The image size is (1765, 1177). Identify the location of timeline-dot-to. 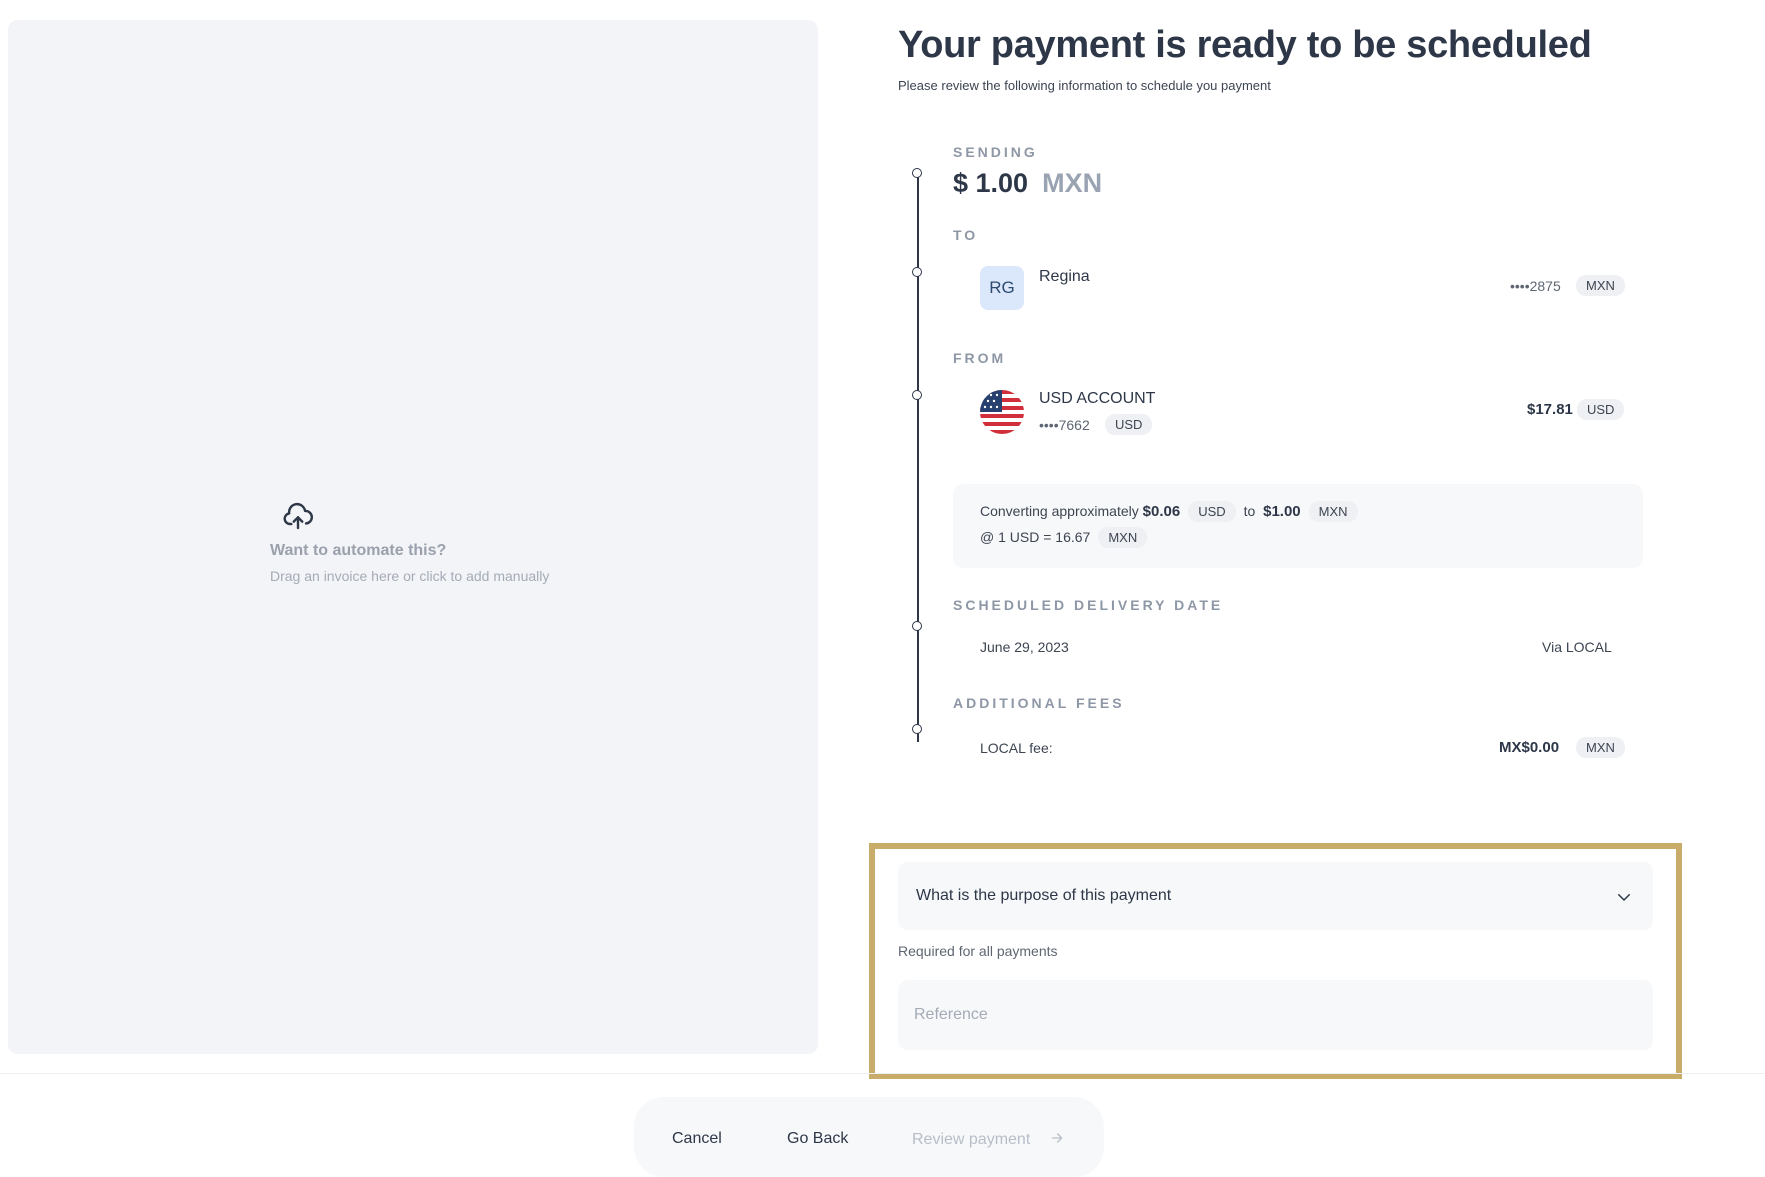
(917, 272).